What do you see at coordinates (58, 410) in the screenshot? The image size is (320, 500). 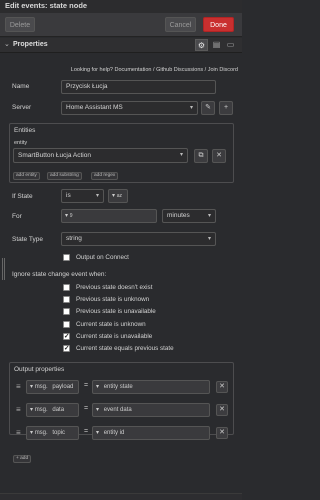 I see `output-property-value: data` at bounding box center [58, 410].